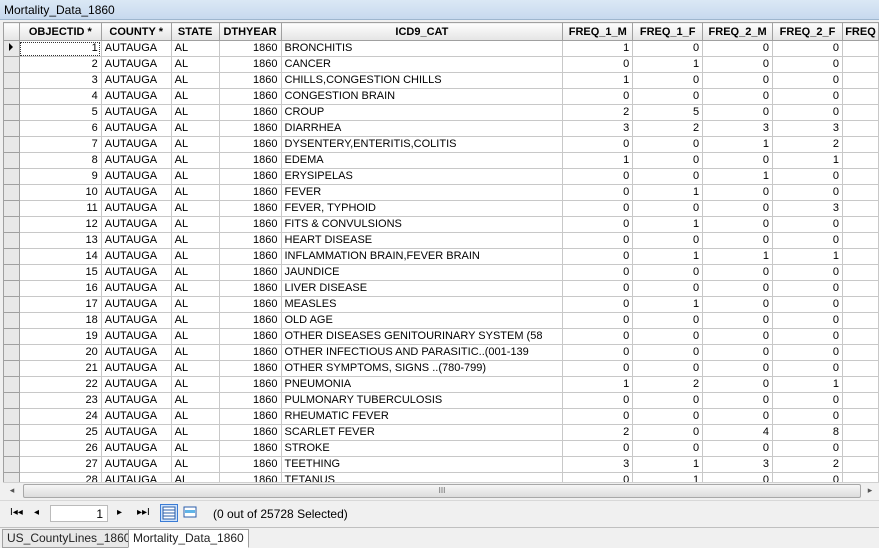 The height and width of the screenshot is (548, 879). I want to click on table-row: 17 AUTAUGA AL 1860 MEASLES 0 1 0 0, so click(441, 304).